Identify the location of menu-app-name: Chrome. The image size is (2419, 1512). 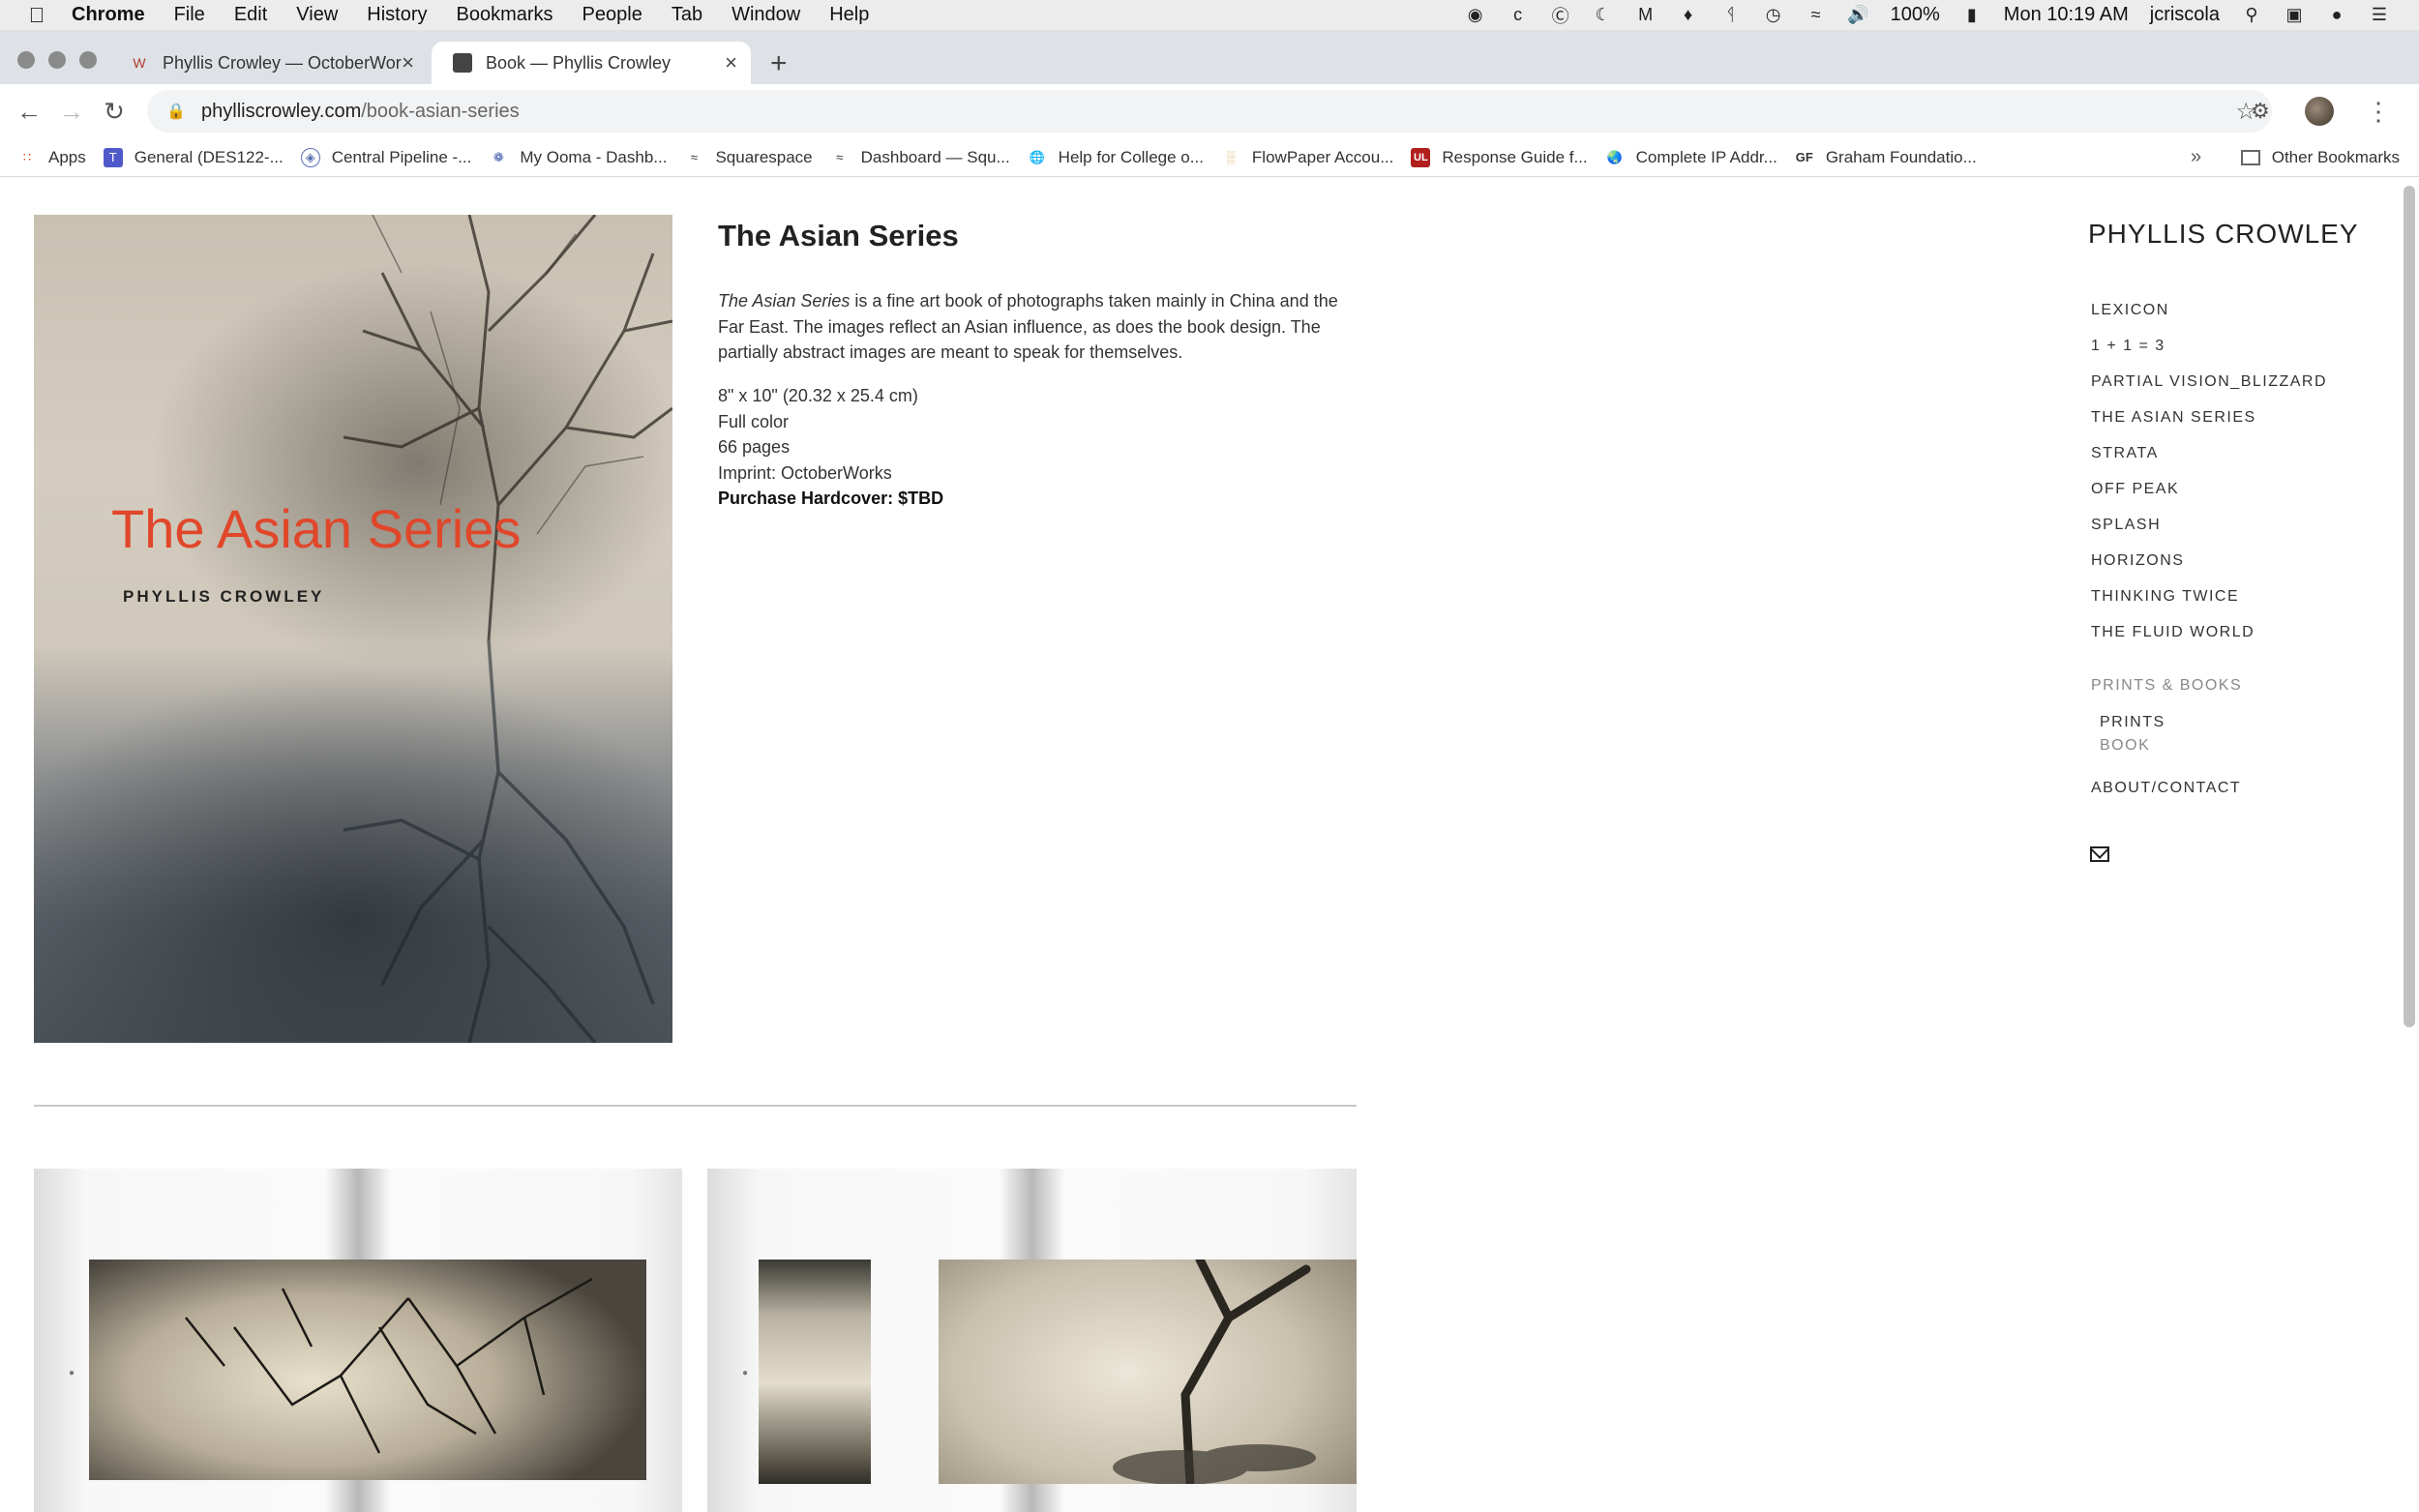
(109, 15).